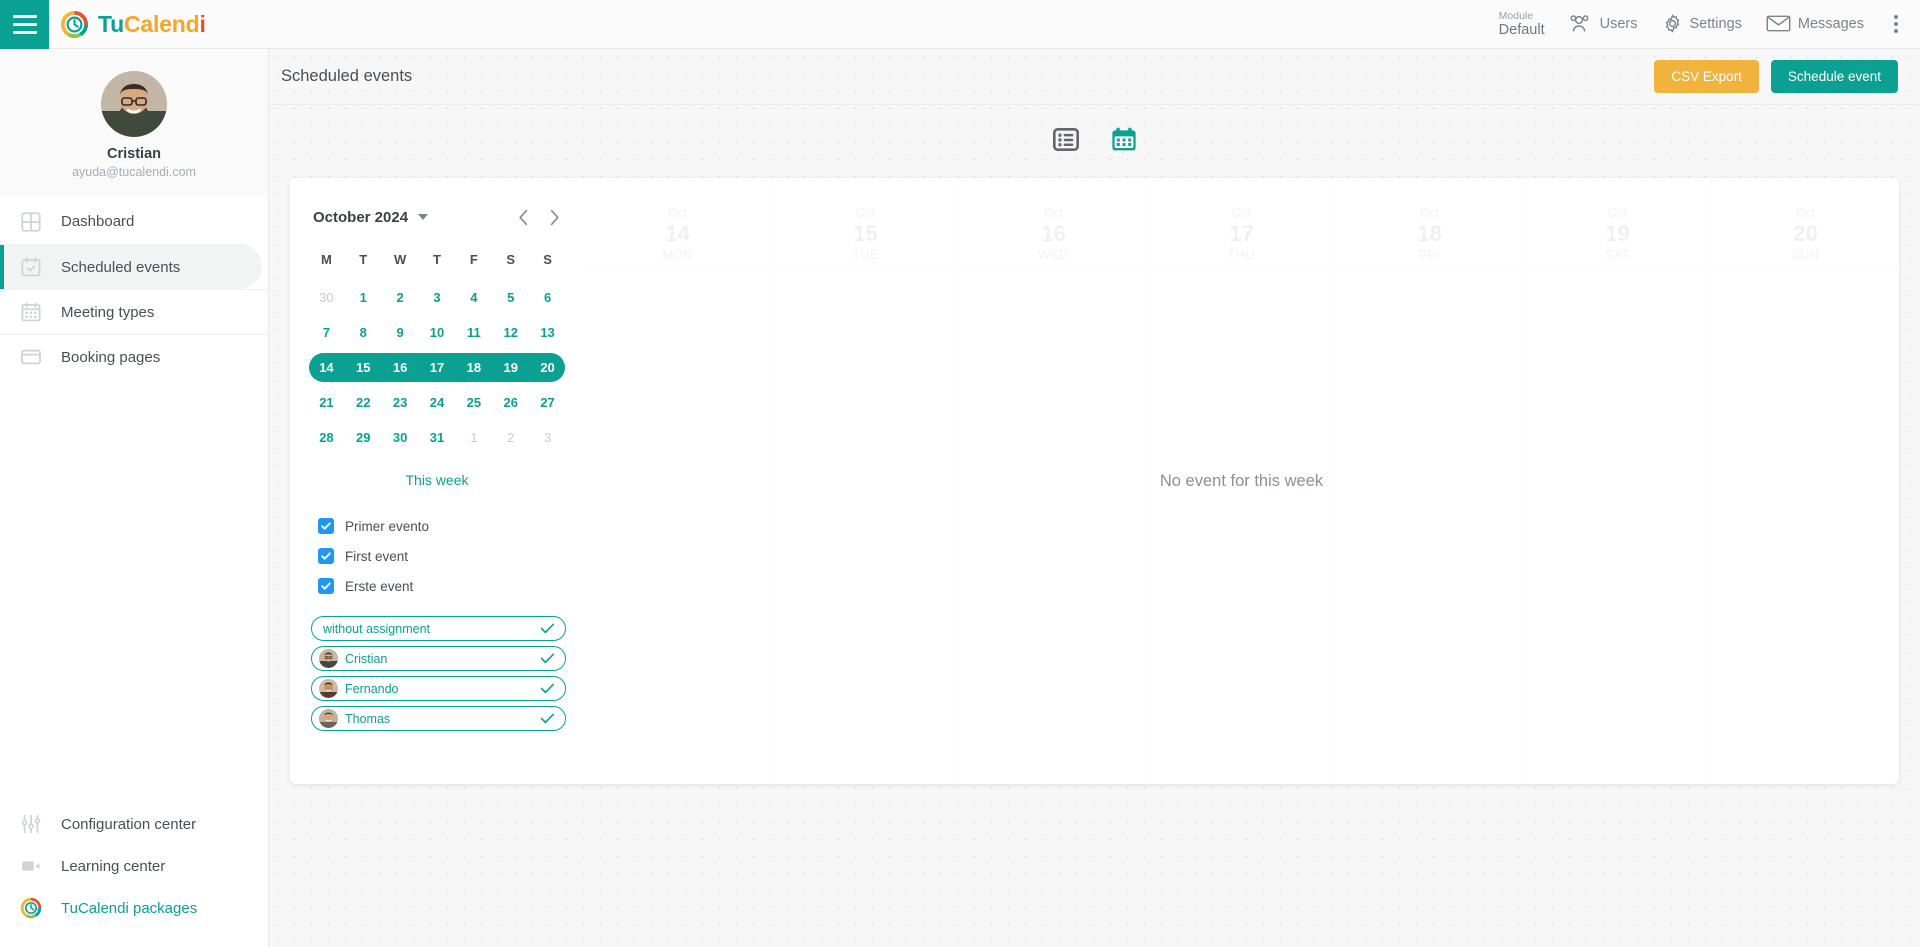  What do you see at coordinates (547, 367) in the screenshot?
I see `calendar-day: 20` at bounding box center [547, 367].